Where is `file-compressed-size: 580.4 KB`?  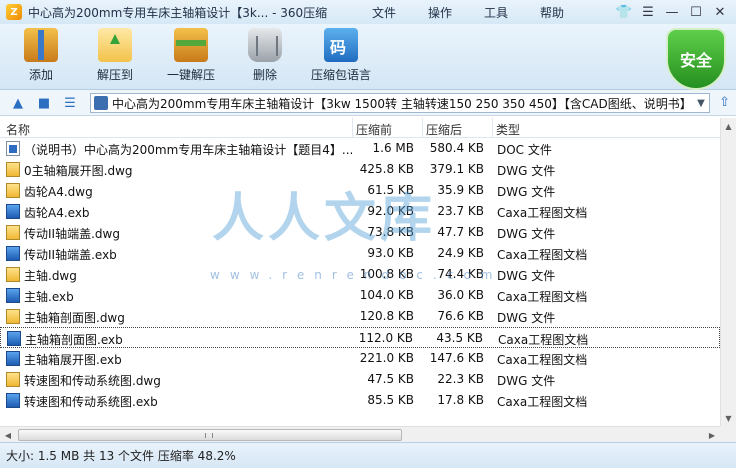
file-compressed-size: 580.4 KB is located at coordinates (456, 148).